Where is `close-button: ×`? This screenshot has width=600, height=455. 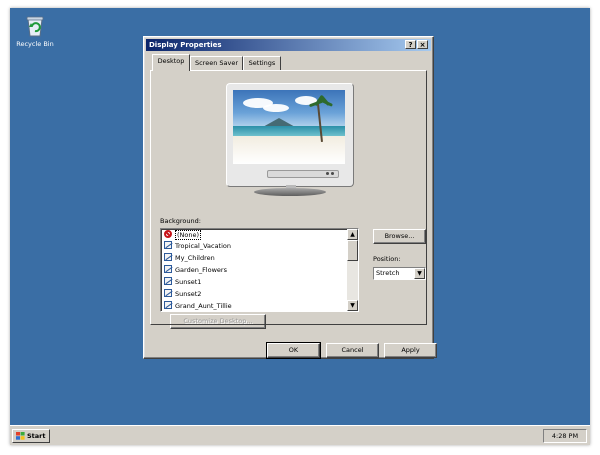 close-button: × is located at coordinates (422, 44).